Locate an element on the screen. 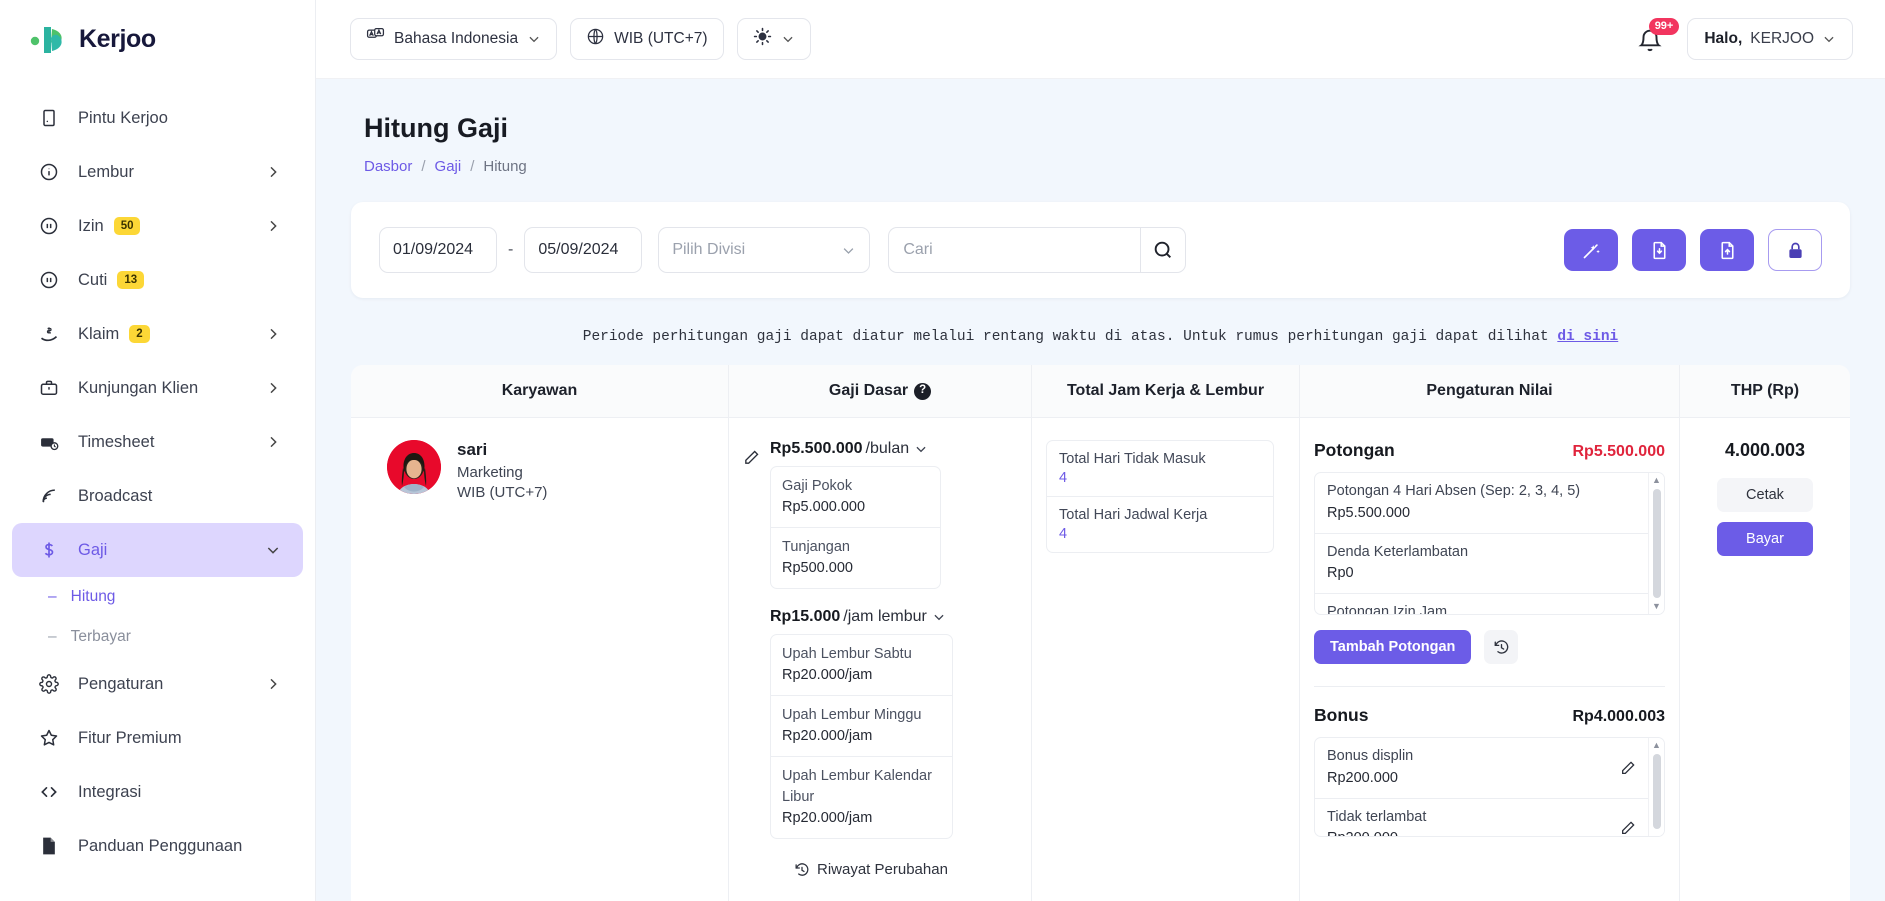 The height and width of the screenshot is (901, 1885). language-label: Bahasa Indonesia is located at coordinates (456, 38).